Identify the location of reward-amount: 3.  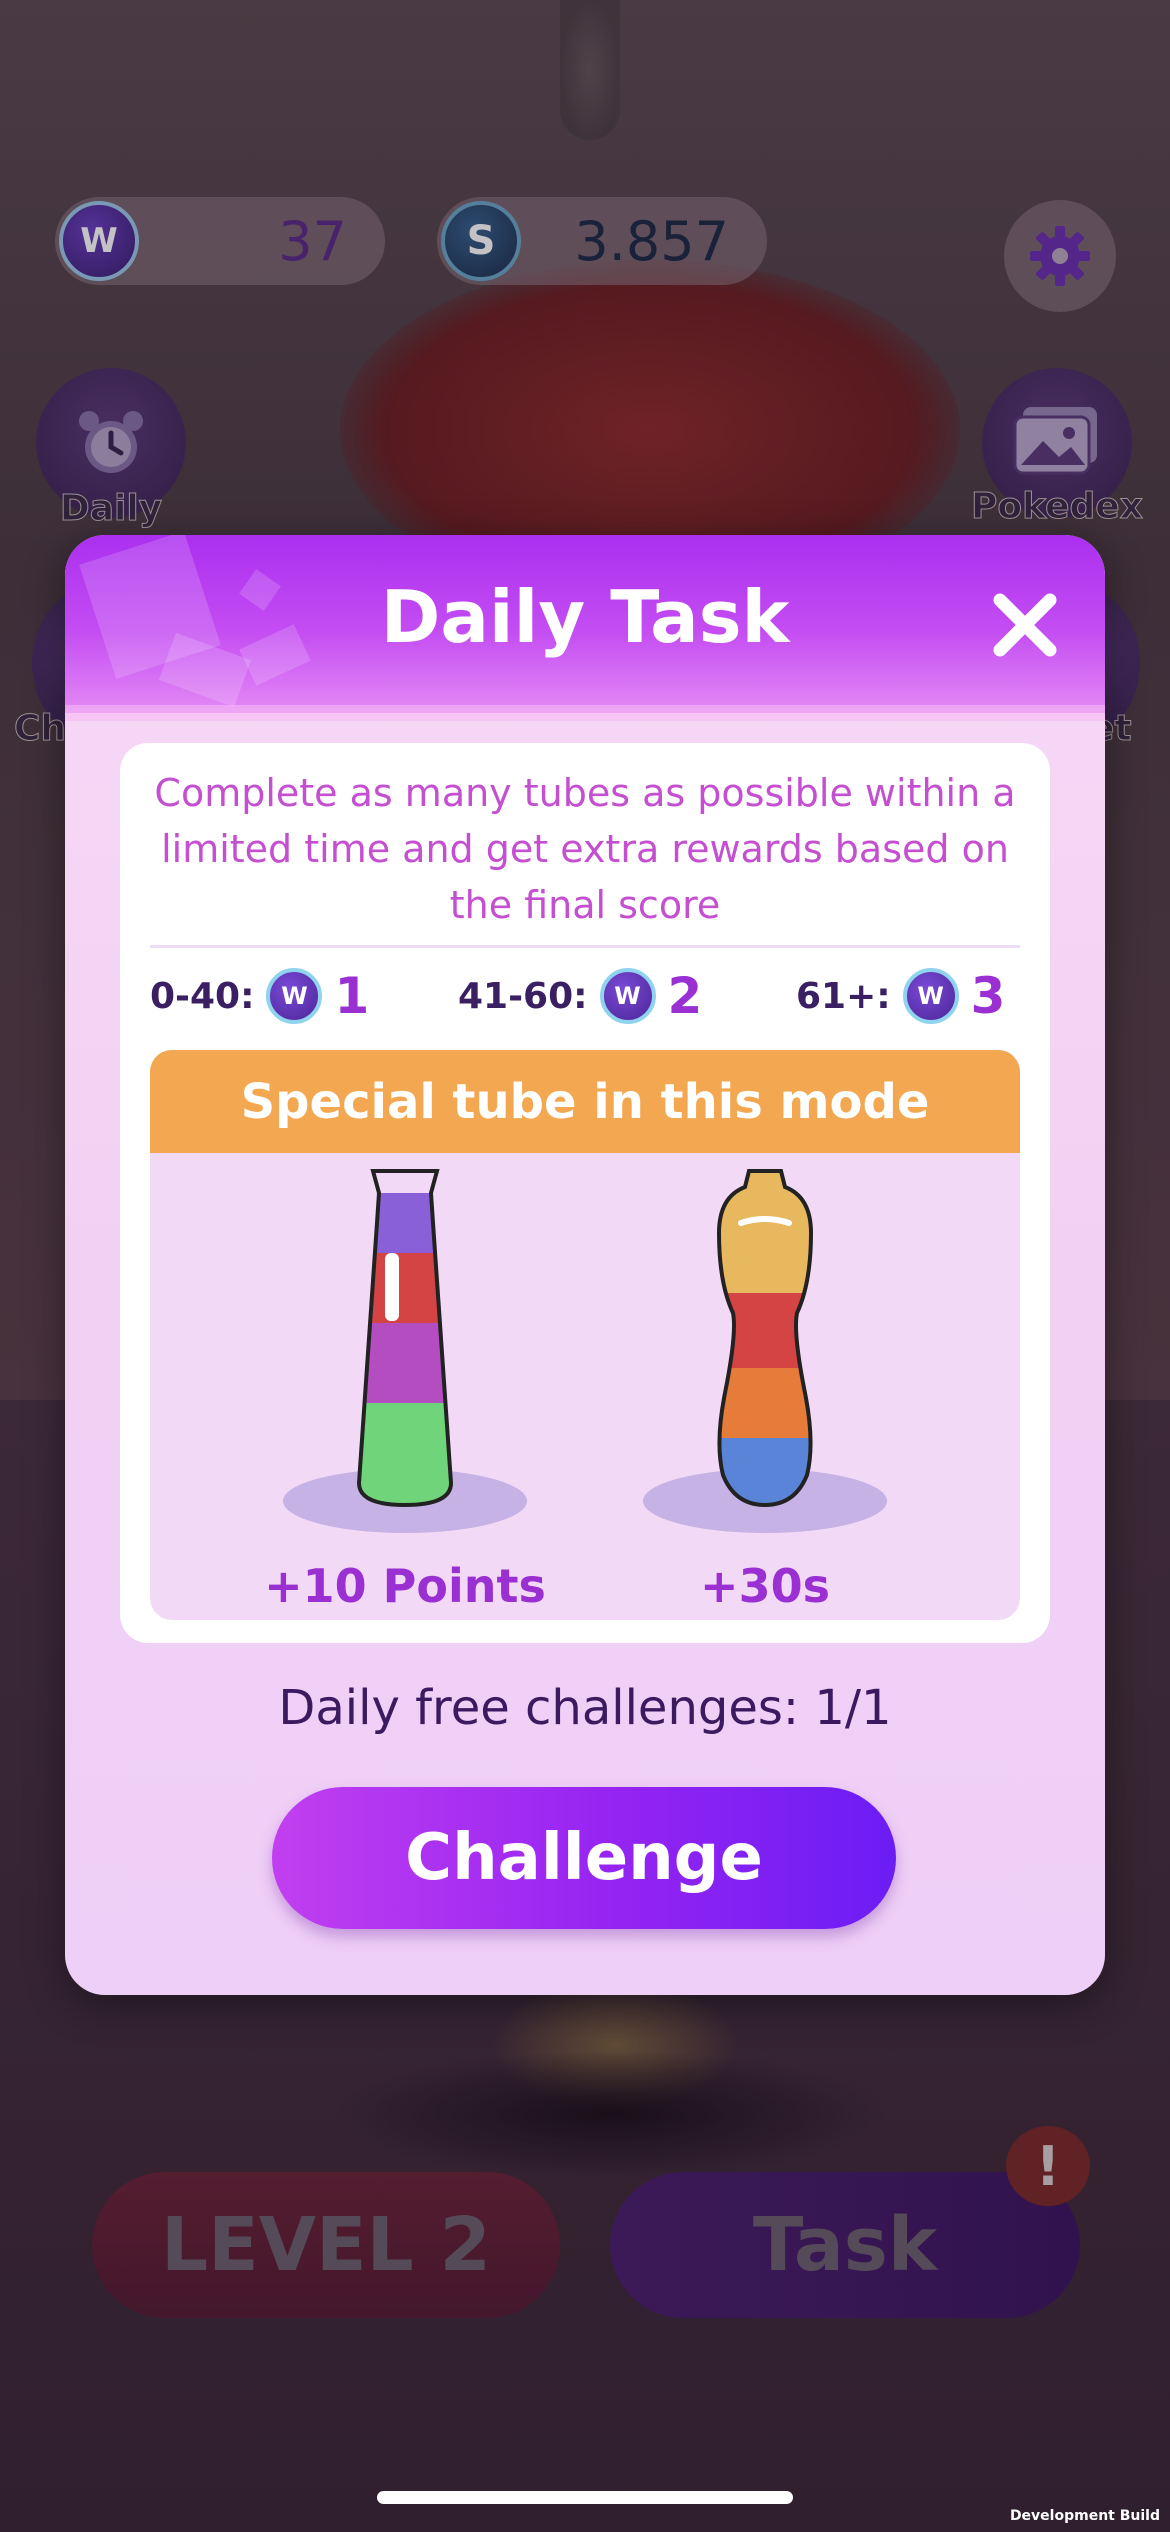
(988, 996).